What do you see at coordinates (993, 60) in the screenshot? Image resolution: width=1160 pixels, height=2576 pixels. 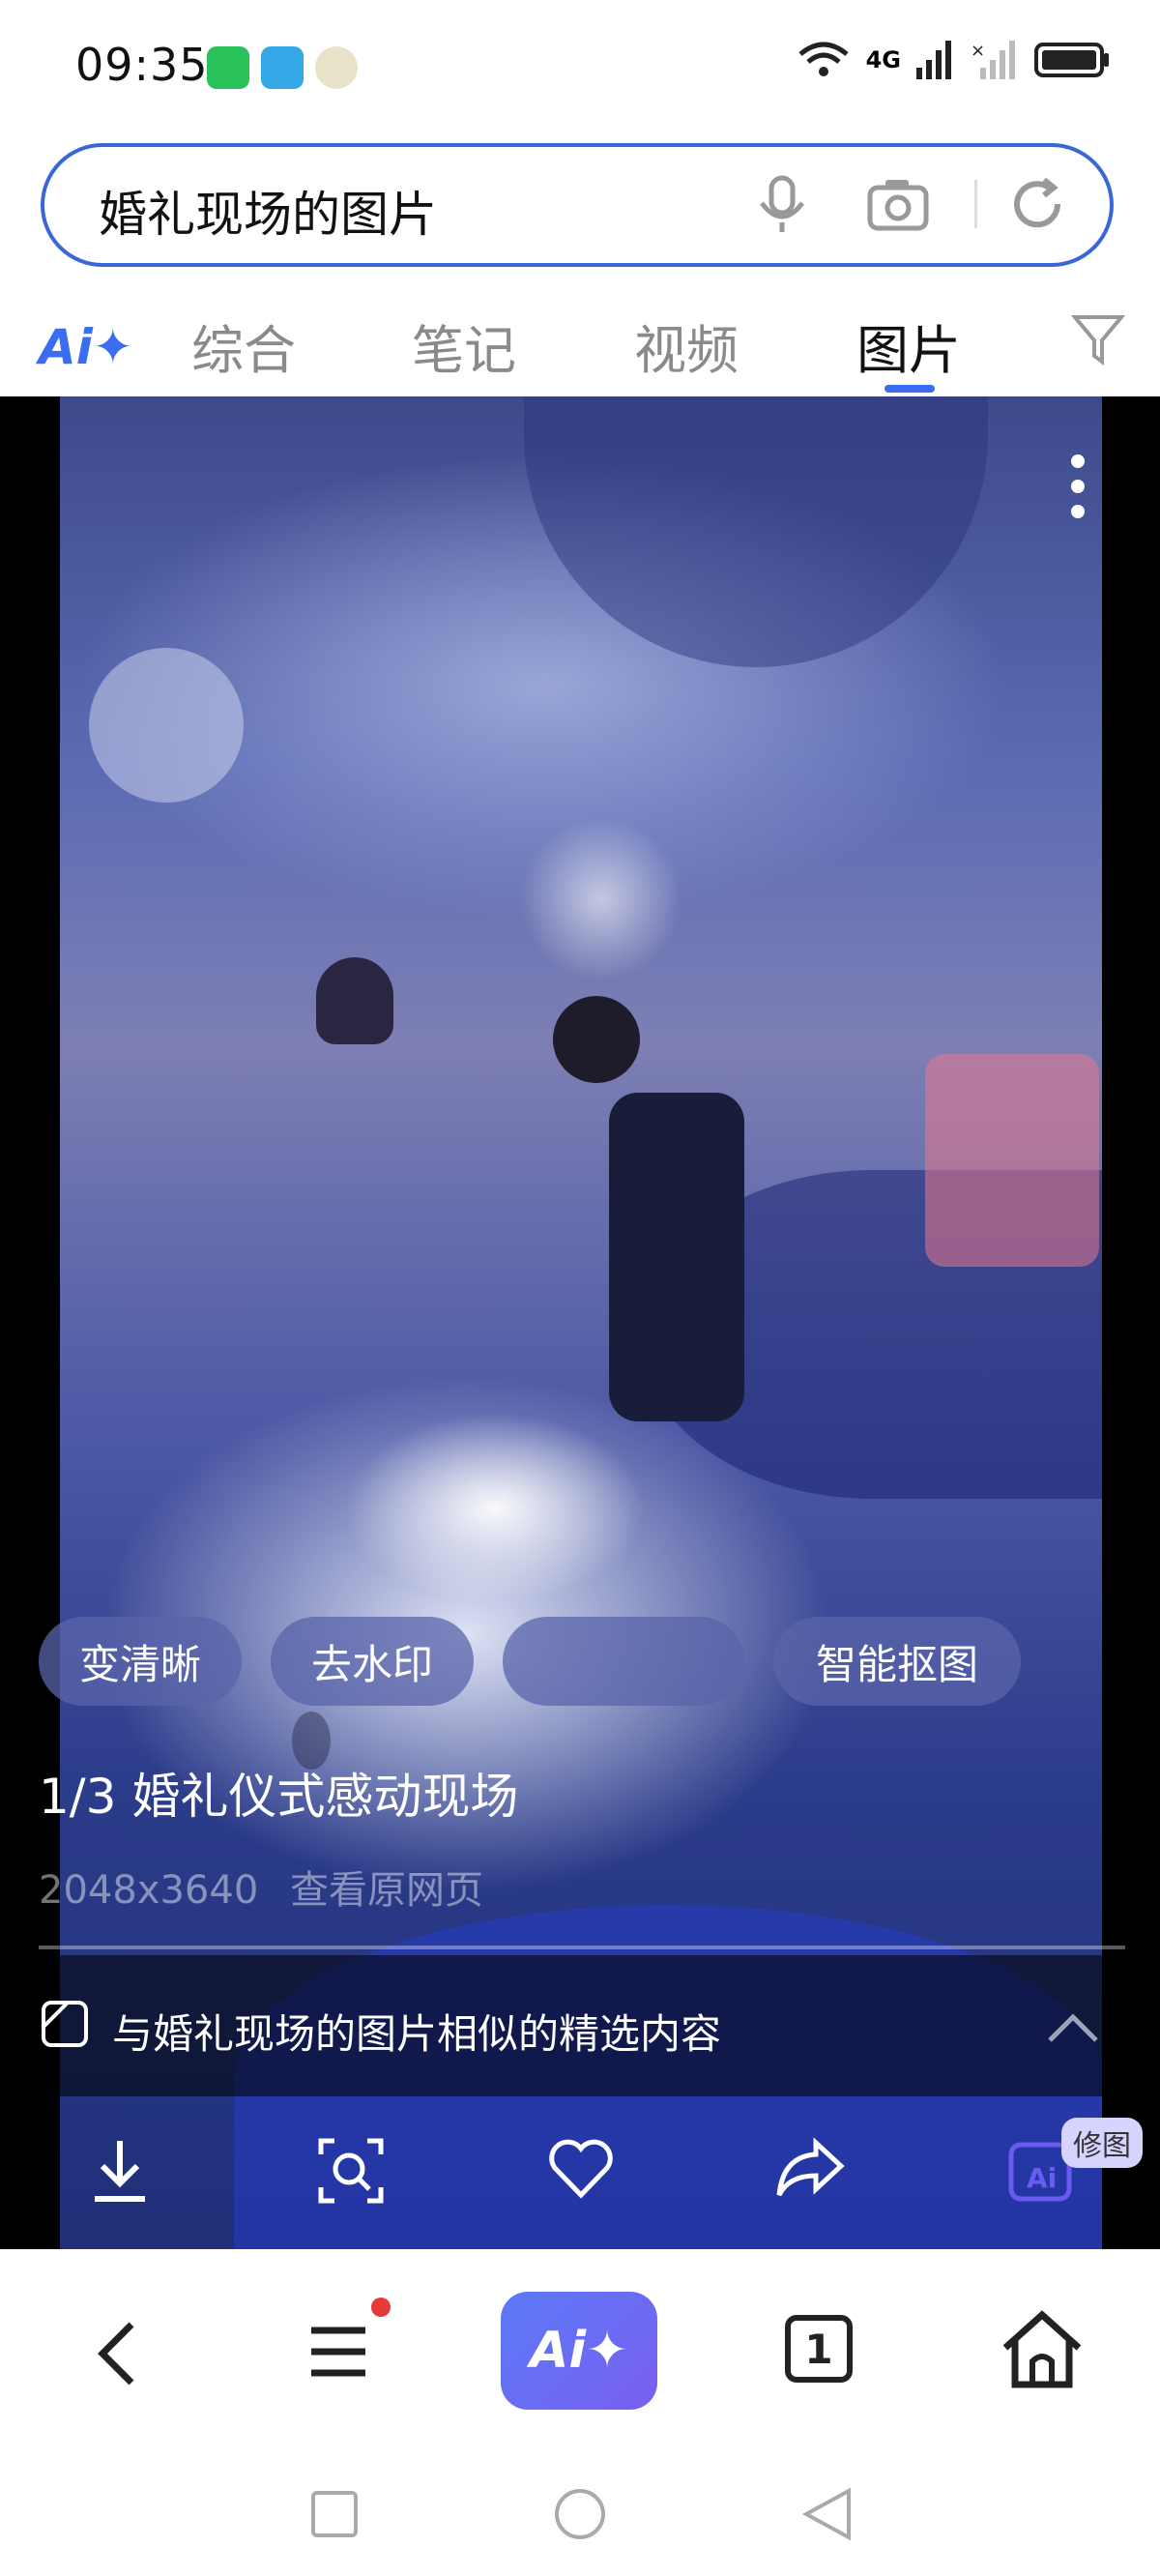 I see `signal-icon-2: ×` at bounding box center [993, 60].